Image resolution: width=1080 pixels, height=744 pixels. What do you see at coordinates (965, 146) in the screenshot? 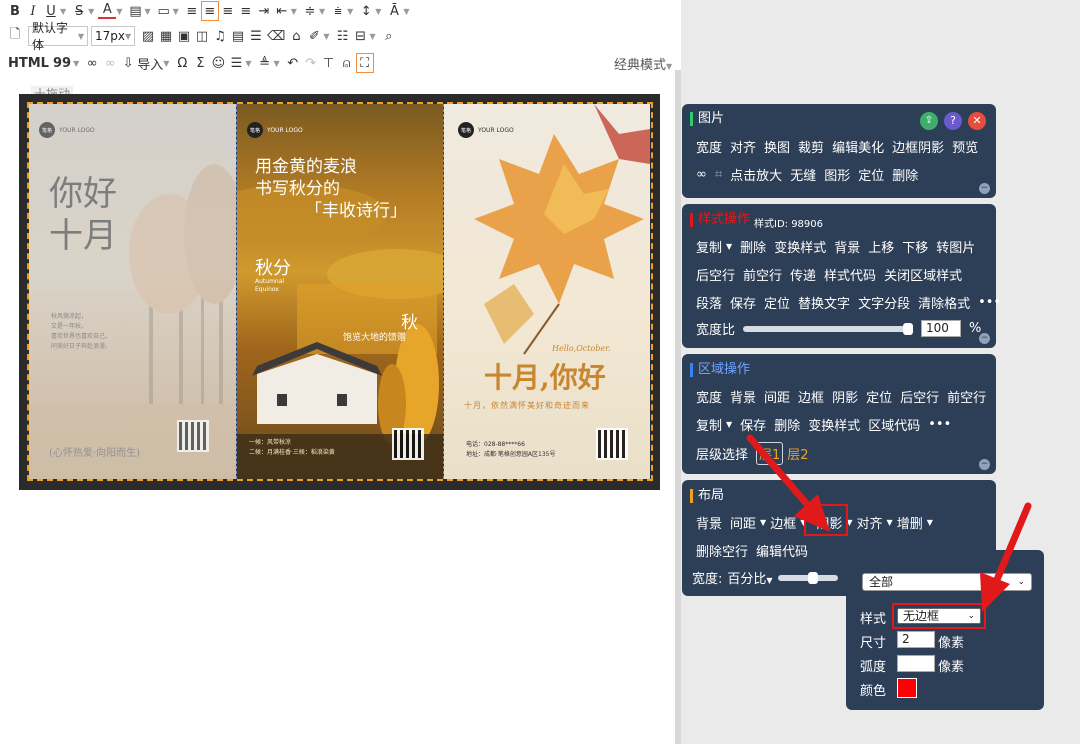
I see `image-action: 预览` at bounding box center [965, 146].